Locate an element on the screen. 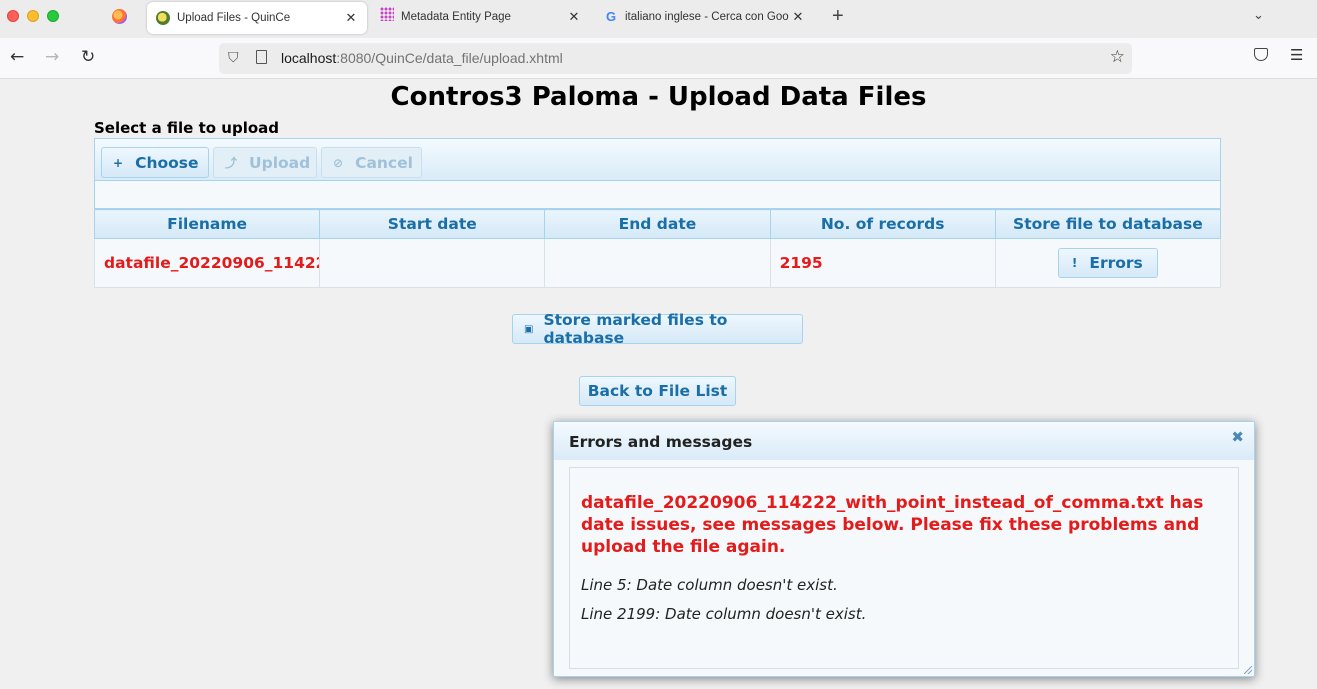 The width and height of the screenshot is (1317, 689). cell-store-action: ! Errors is located at coordinates (1108, 263).